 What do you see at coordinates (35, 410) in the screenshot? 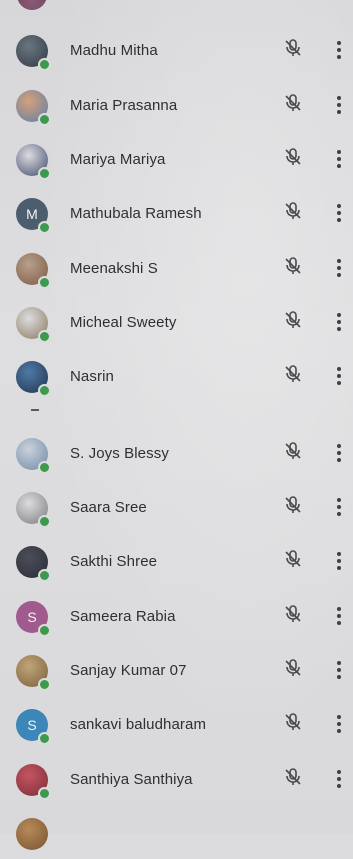
I see `section-divider` at bounding box center [35, 410].